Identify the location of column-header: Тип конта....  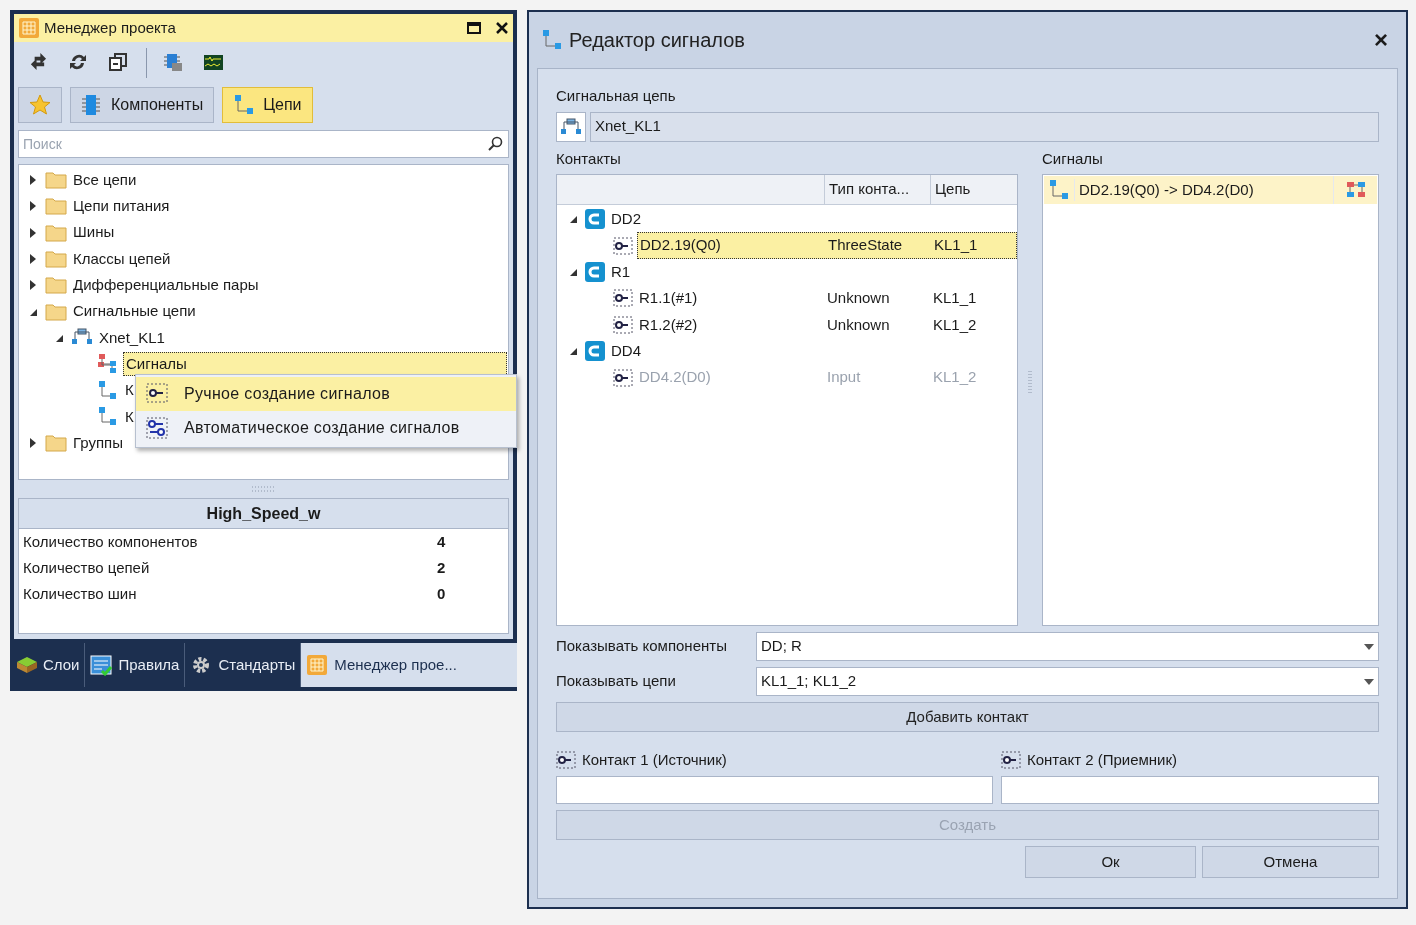
(878, 189).